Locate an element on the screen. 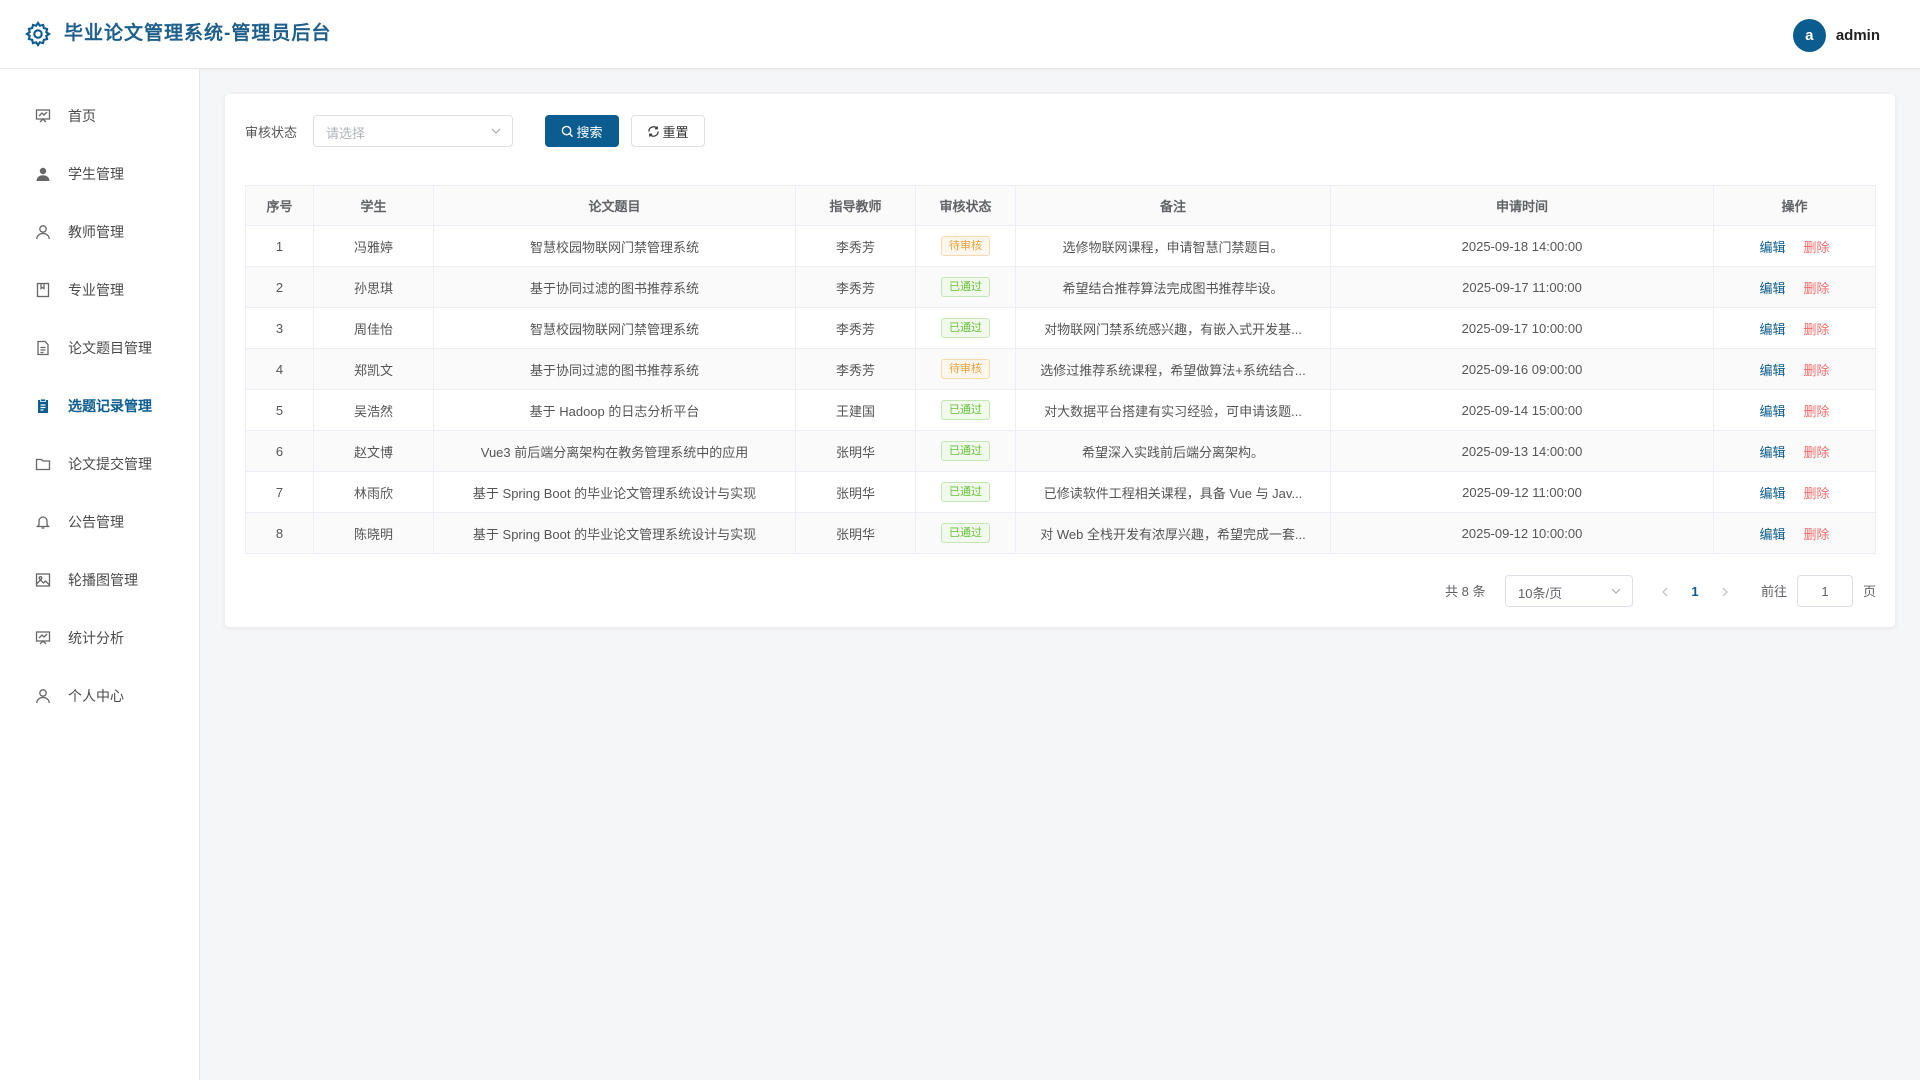 This screenshot has height=1080, width=1920. chevron-right-icon is located at coordinates (1725, 592).